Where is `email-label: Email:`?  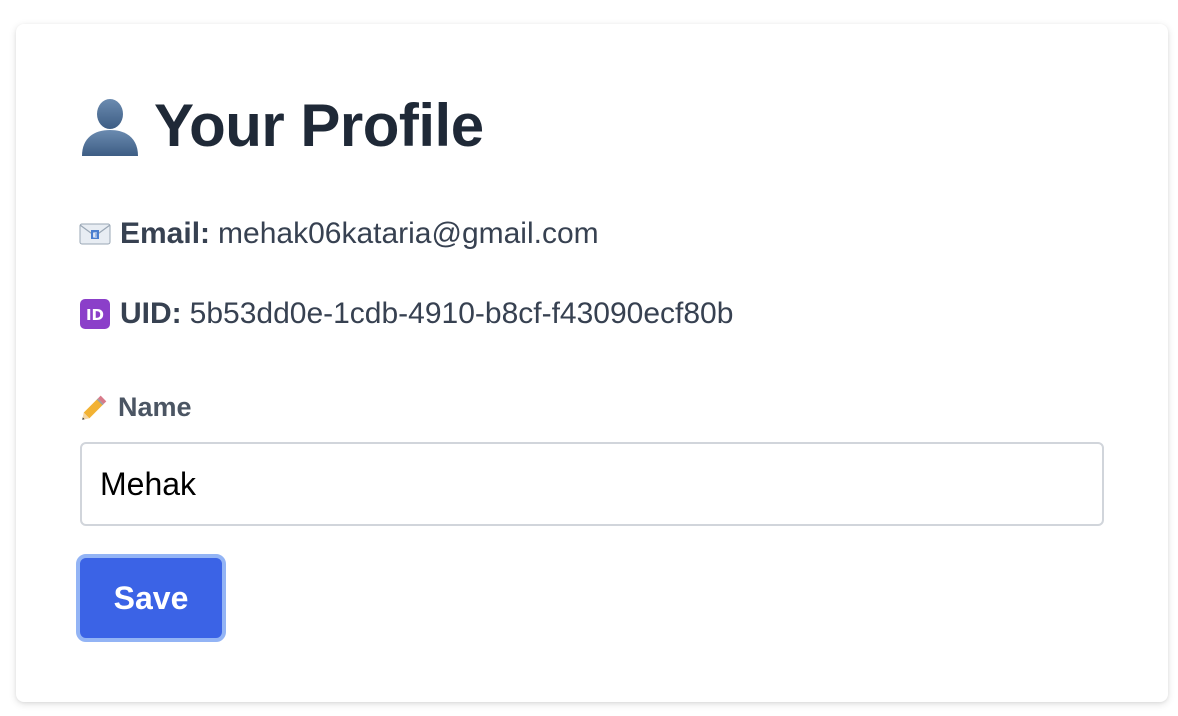
email-label: Email: is located at coordinates (165, 233).